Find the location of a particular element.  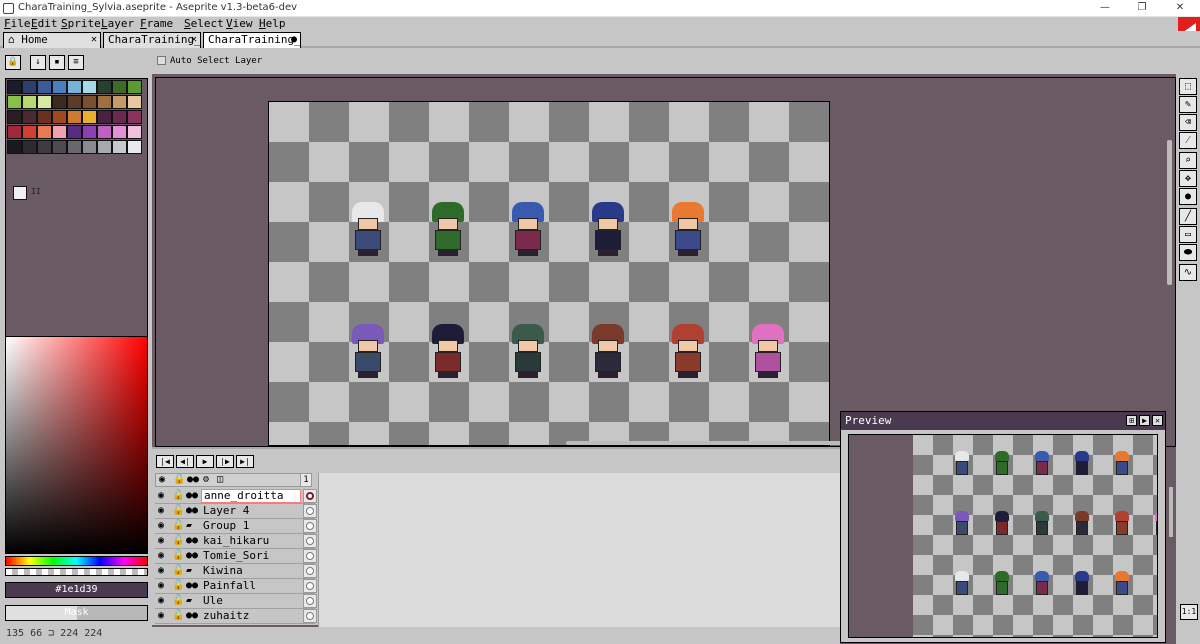

layer-row: ◉ 🔓 ▰ Group 1 is located at coordinates (236, 526).